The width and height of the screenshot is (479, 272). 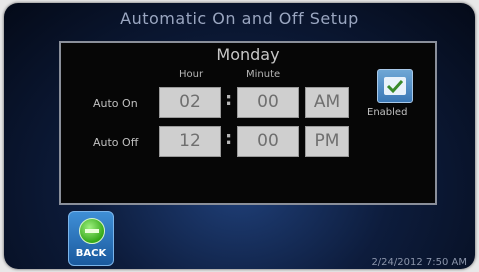 What do you see at coordinates (327, 102) in the screenshot?
I see `auto-on-ampm-field: AM` at bounding box center [327, 102].